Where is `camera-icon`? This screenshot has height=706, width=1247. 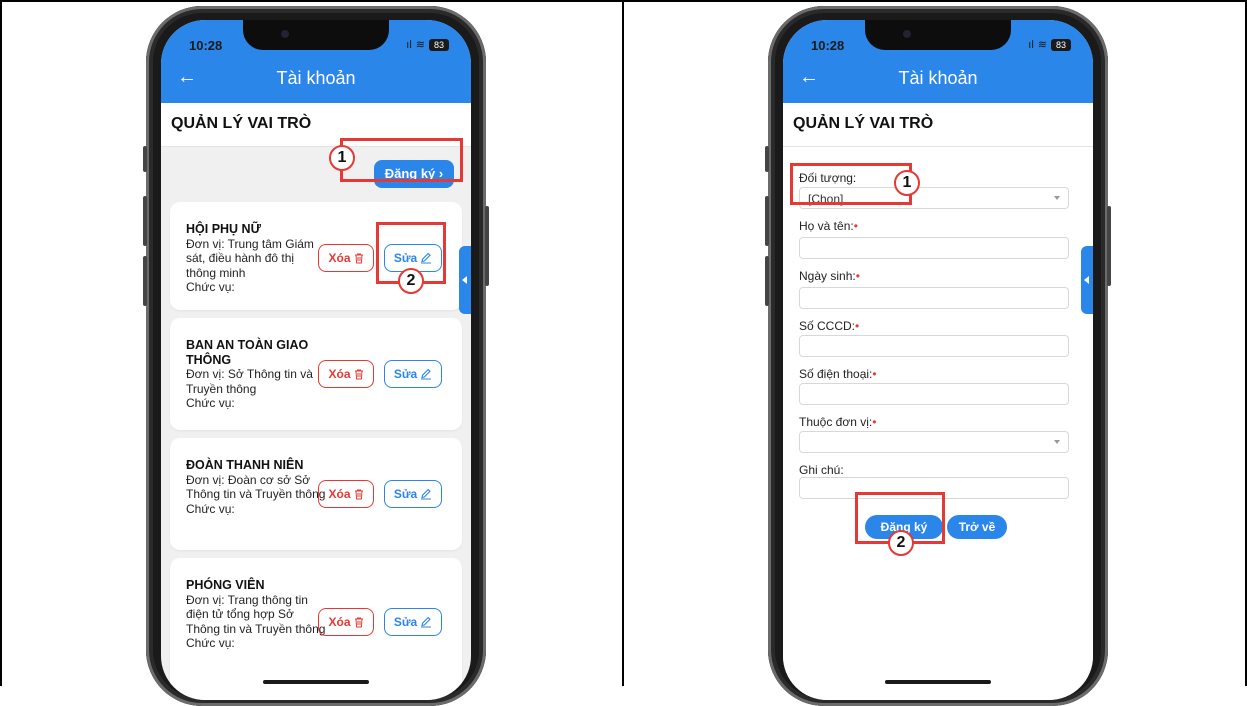
camera-icon is located at coordinates (907, 34).